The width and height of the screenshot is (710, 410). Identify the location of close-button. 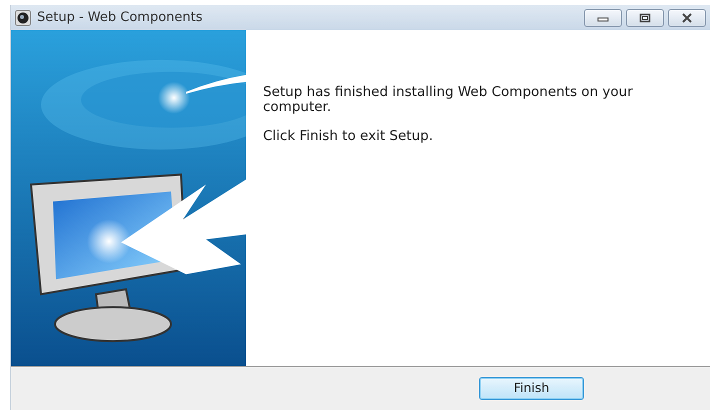
(687, 17).